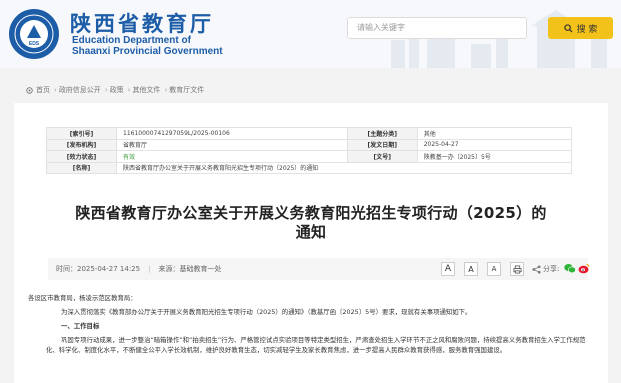 The image size is (621, 383). What do you see at coordinates (131, 40) in the screenshot?
I see `site-title-en-line1: Education Department of` at bounding box center [131, 40].